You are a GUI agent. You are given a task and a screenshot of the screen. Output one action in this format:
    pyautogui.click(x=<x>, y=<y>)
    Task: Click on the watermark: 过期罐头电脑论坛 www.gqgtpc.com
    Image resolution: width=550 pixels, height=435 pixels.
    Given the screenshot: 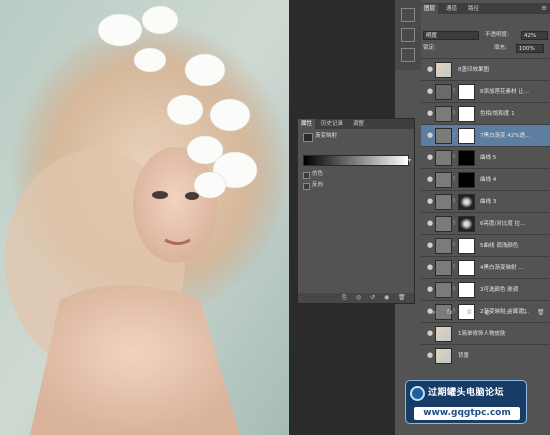 What is the action you would take?
    pyautogui.click(x=466, y=402)
    